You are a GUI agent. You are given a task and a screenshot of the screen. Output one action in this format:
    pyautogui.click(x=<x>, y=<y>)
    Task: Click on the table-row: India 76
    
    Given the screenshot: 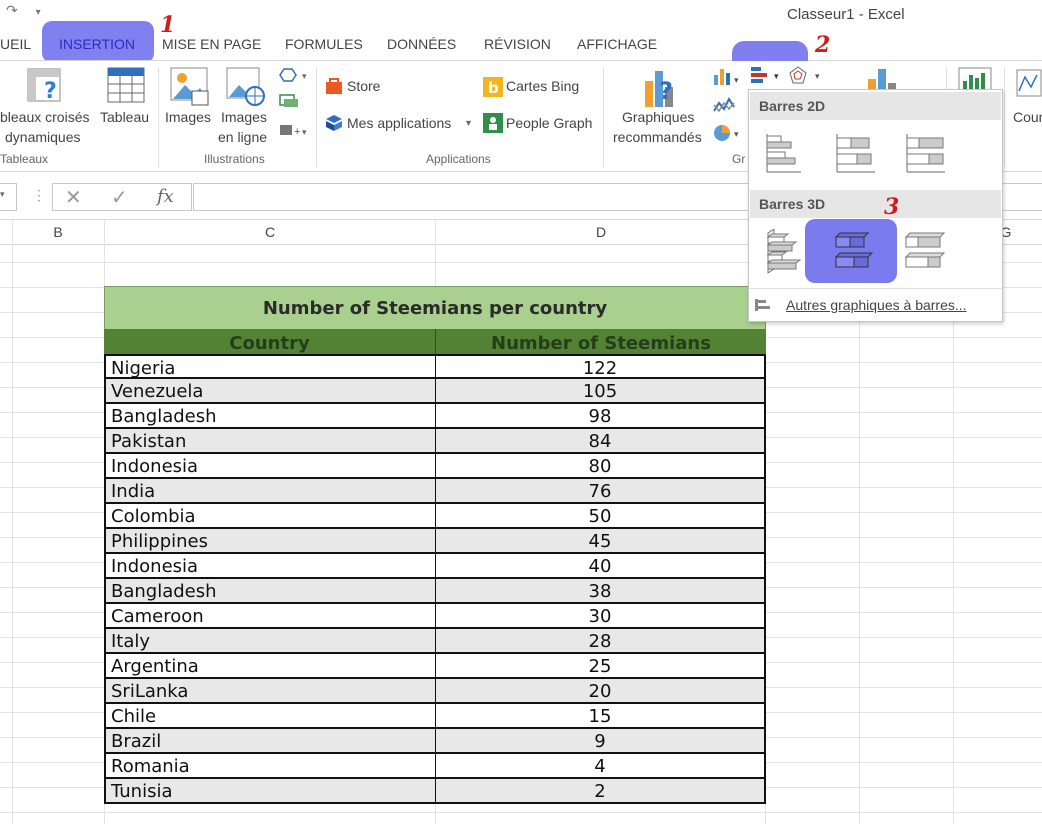 What is the action you would take?
    pyautogui.click(x=435, y=491)
    